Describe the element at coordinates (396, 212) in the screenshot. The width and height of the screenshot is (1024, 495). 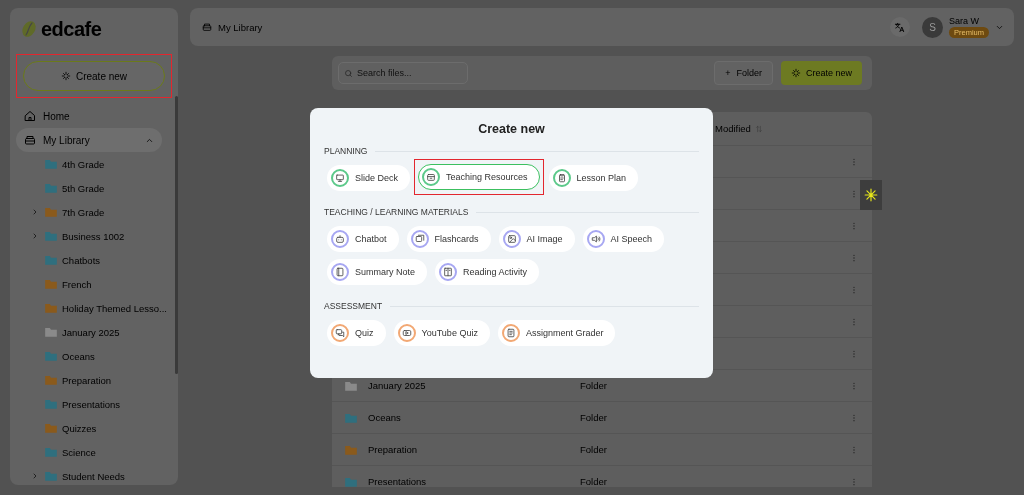
I see `section-heading: TEACHING / LEARNING MATERIALS` at that location.